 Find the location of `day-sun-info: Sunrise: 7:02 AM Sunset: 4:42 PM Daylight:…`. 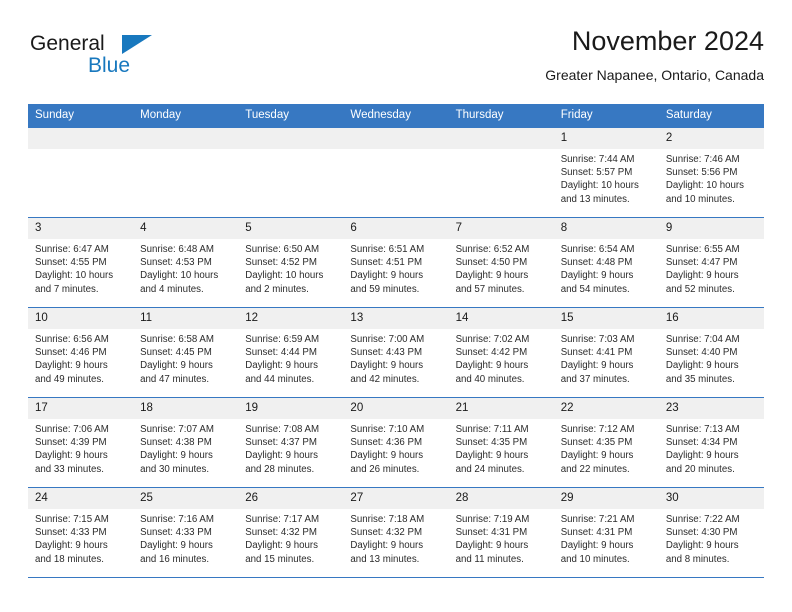

day-sun-info: Sunrise: 7:02 AM Sunset: 4:42 PM Daylight:… is located at coordinates (501, 357).